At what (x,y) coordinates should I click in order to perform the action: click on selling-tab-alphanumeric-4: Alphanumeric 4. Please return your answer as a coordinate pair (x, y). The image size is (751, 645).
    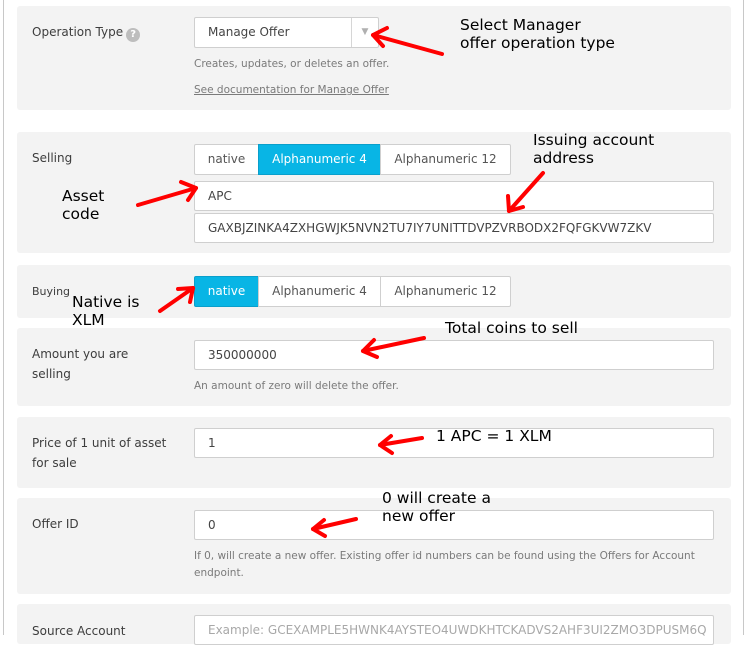
    Looking at the image, I should click on (319, 159).